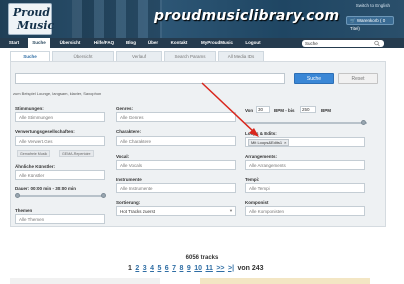  I want to click on nav-item-blog: Blog, so click(131, 43).